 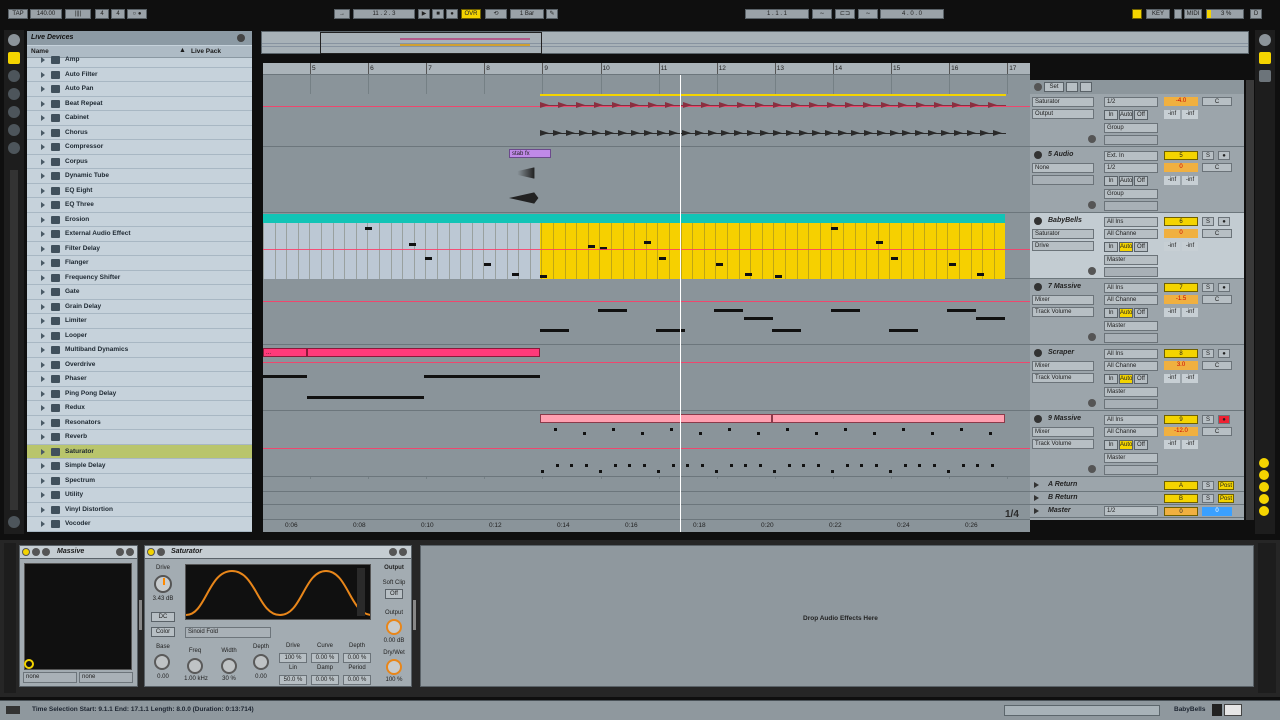 I want to click on output-chooser: Master, so click(x=1131, y=392).